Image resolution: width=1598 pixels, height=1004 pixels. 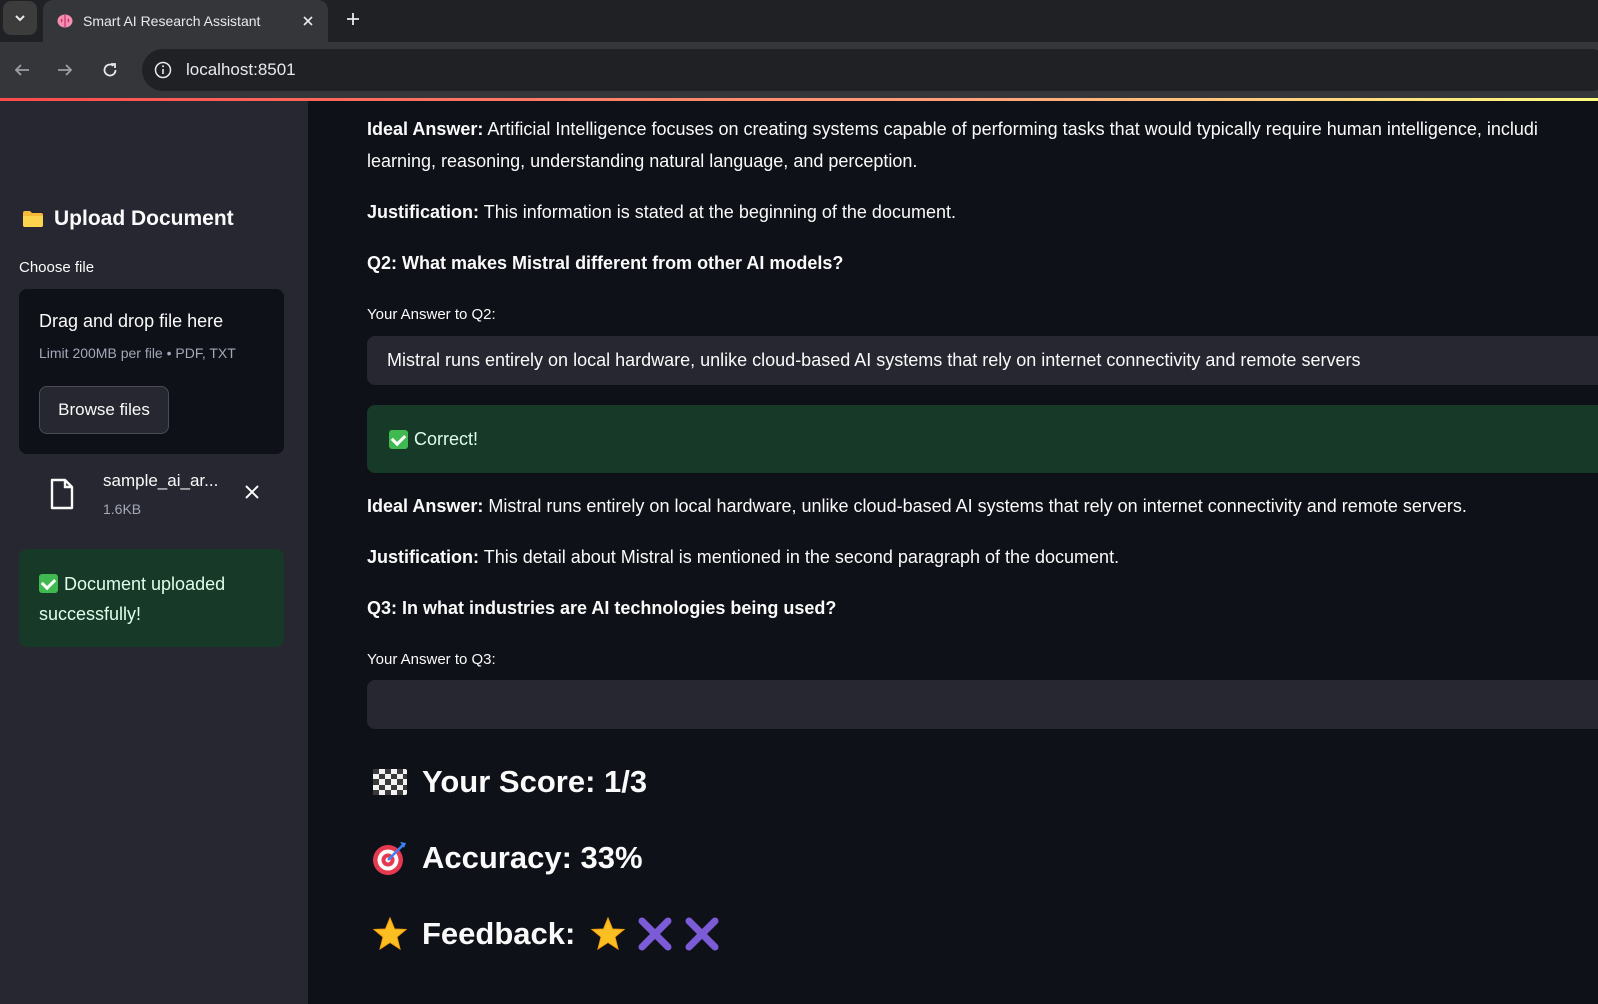 I want to click on address-bar: localhost:8501, so click(x=870, y=70).